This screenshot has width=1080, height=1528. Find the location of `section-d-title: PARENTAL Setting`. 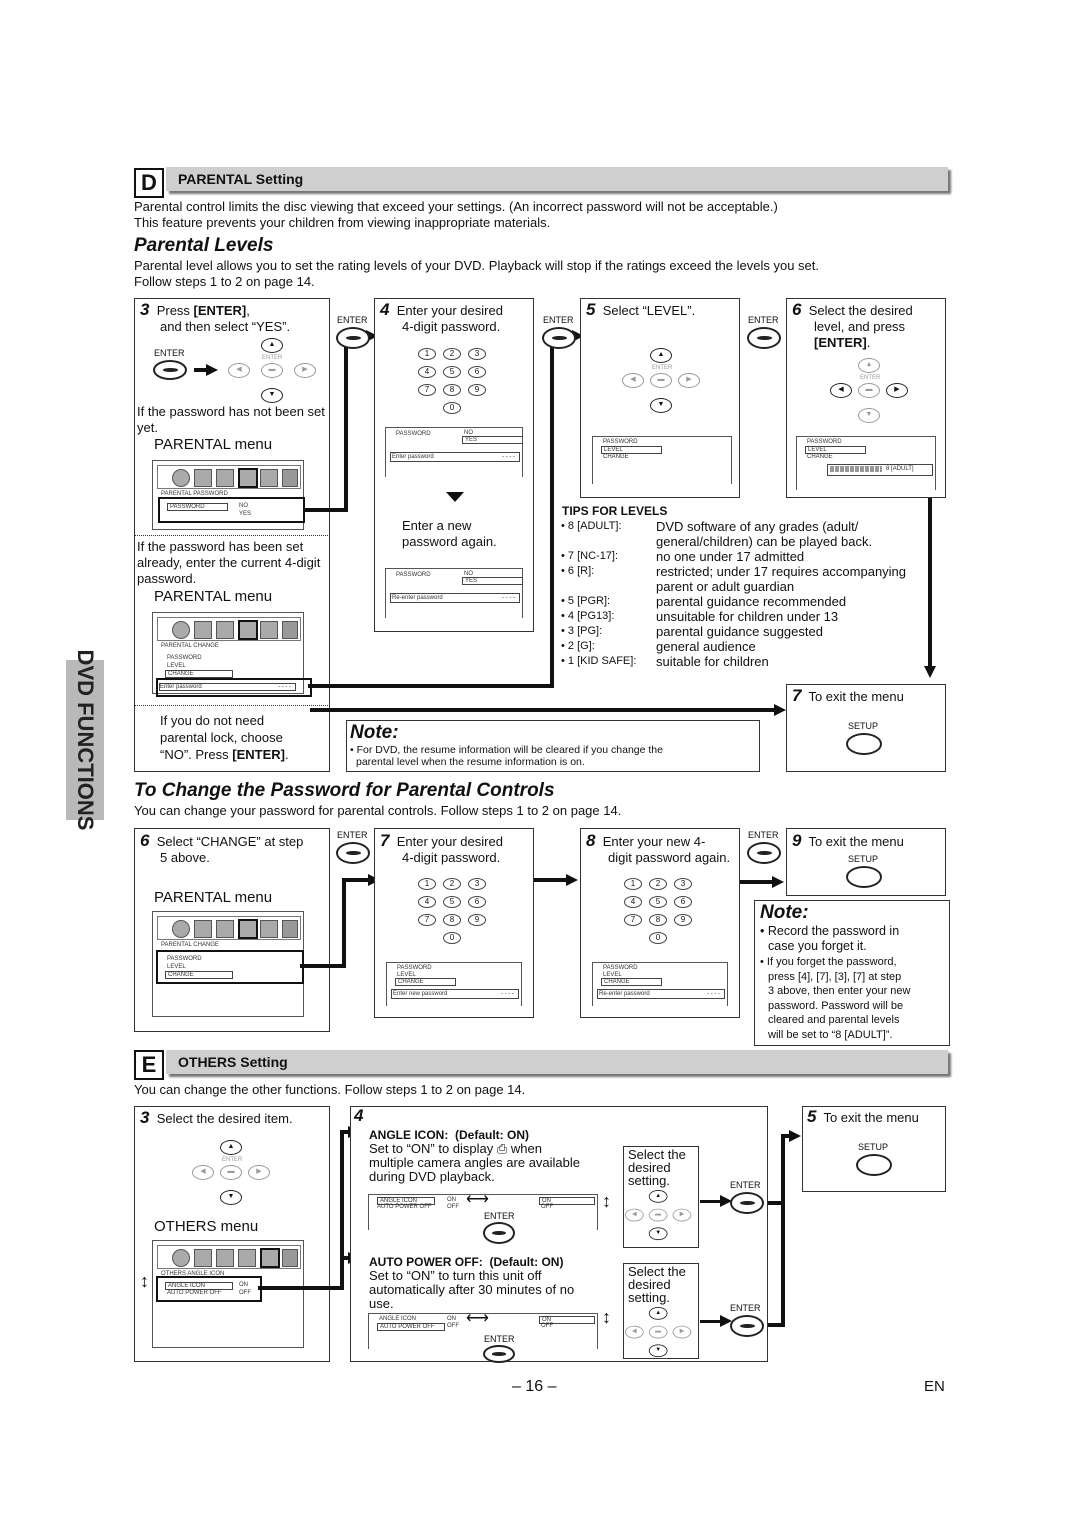

section-d-title: PARENTAL Setting is located at coordinates (557, 179).